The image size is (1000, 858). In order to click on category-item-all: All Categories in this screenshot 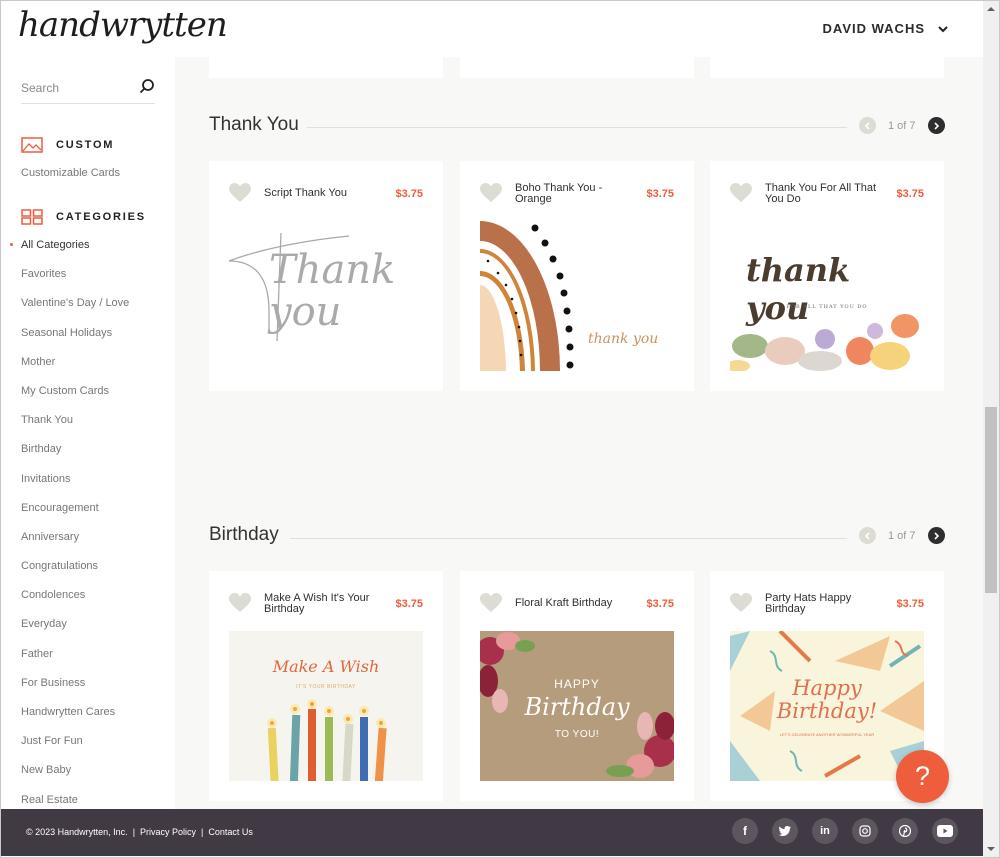, I will do `click(69, 252)`.